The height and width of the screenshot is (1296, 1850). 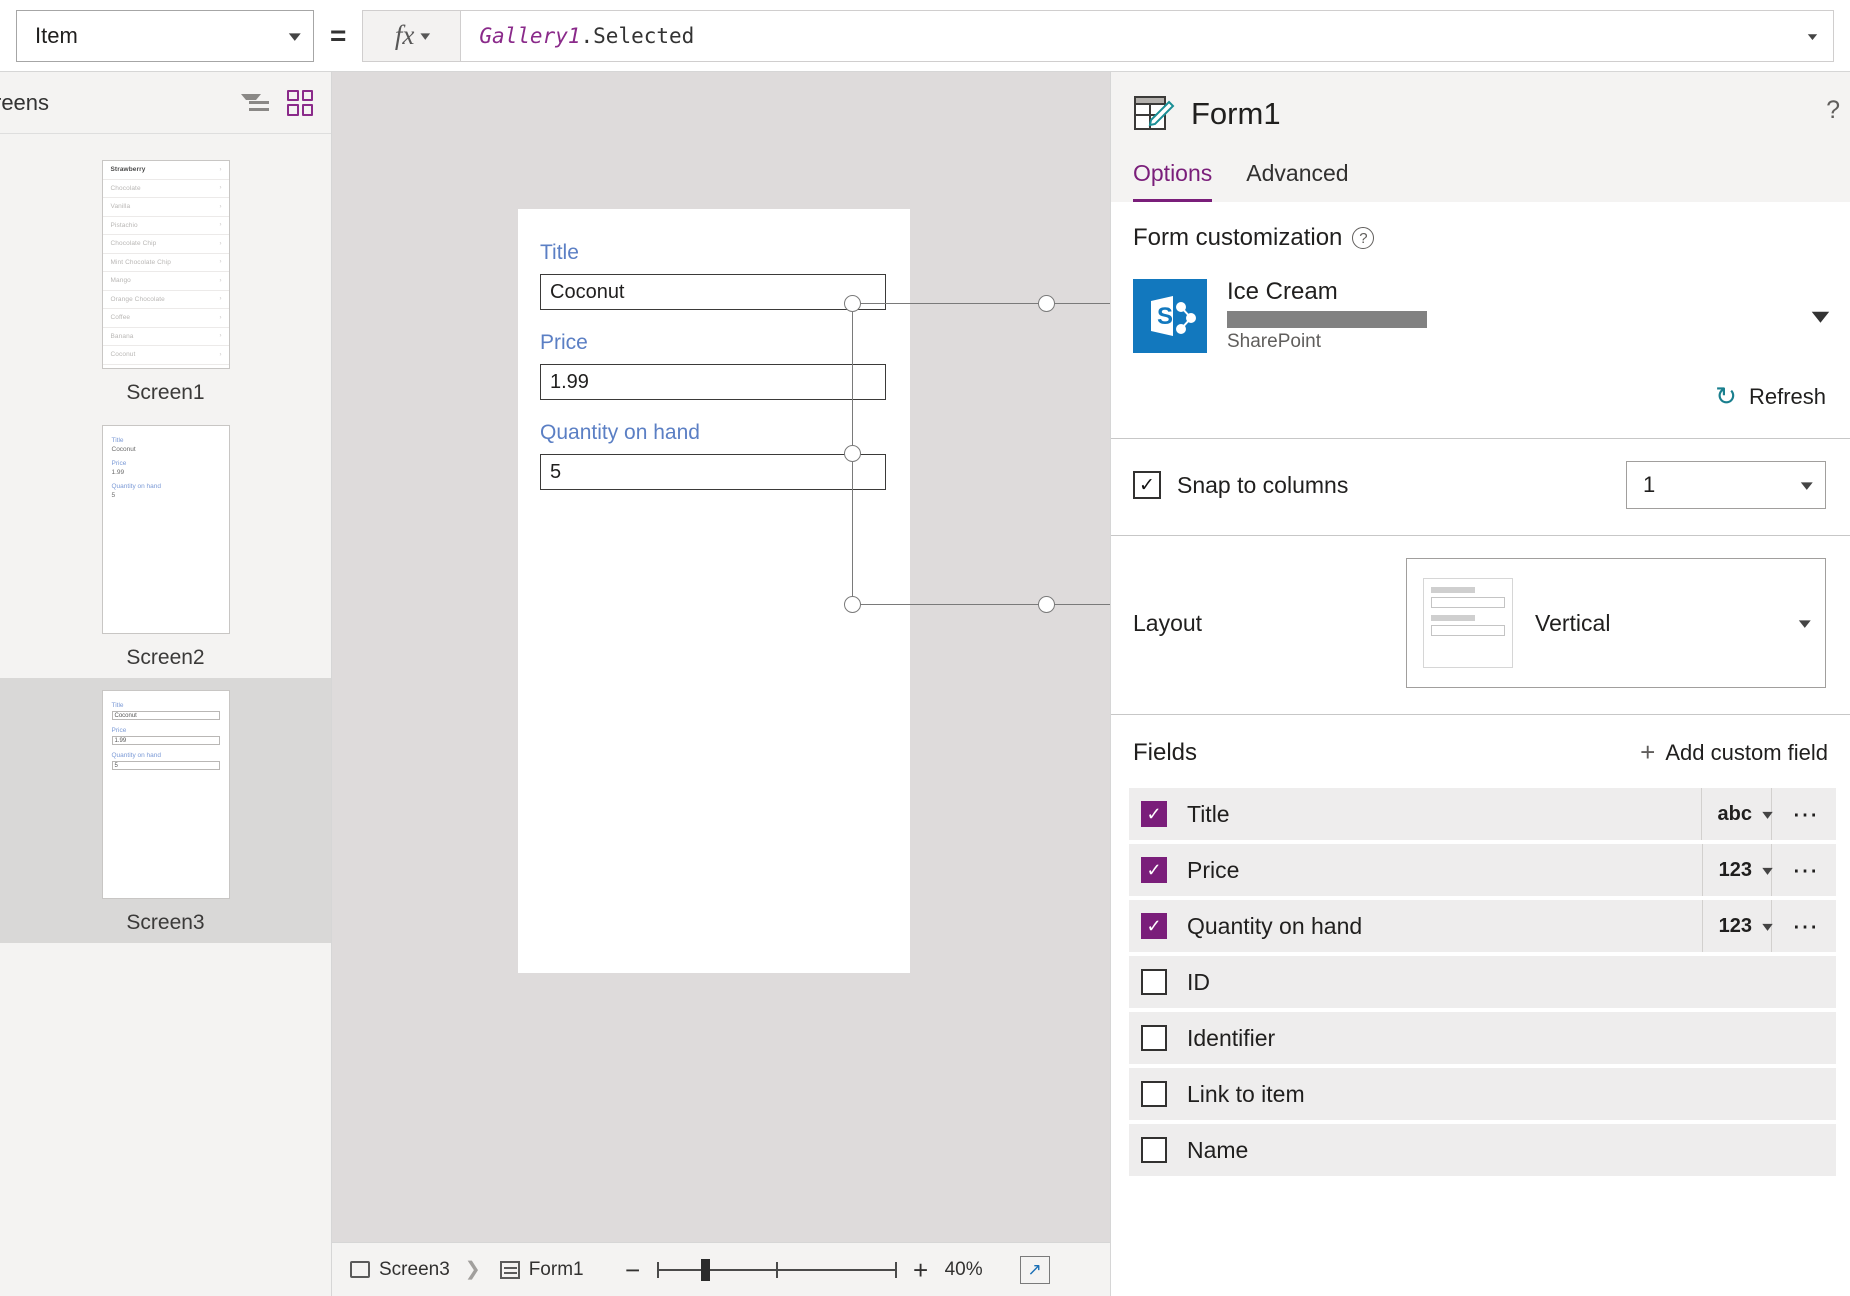 What do you see at coordinates (705, 1269) in the screenshot?
I see `zoom-slider-thumb` at bounding box center [705, 1269].